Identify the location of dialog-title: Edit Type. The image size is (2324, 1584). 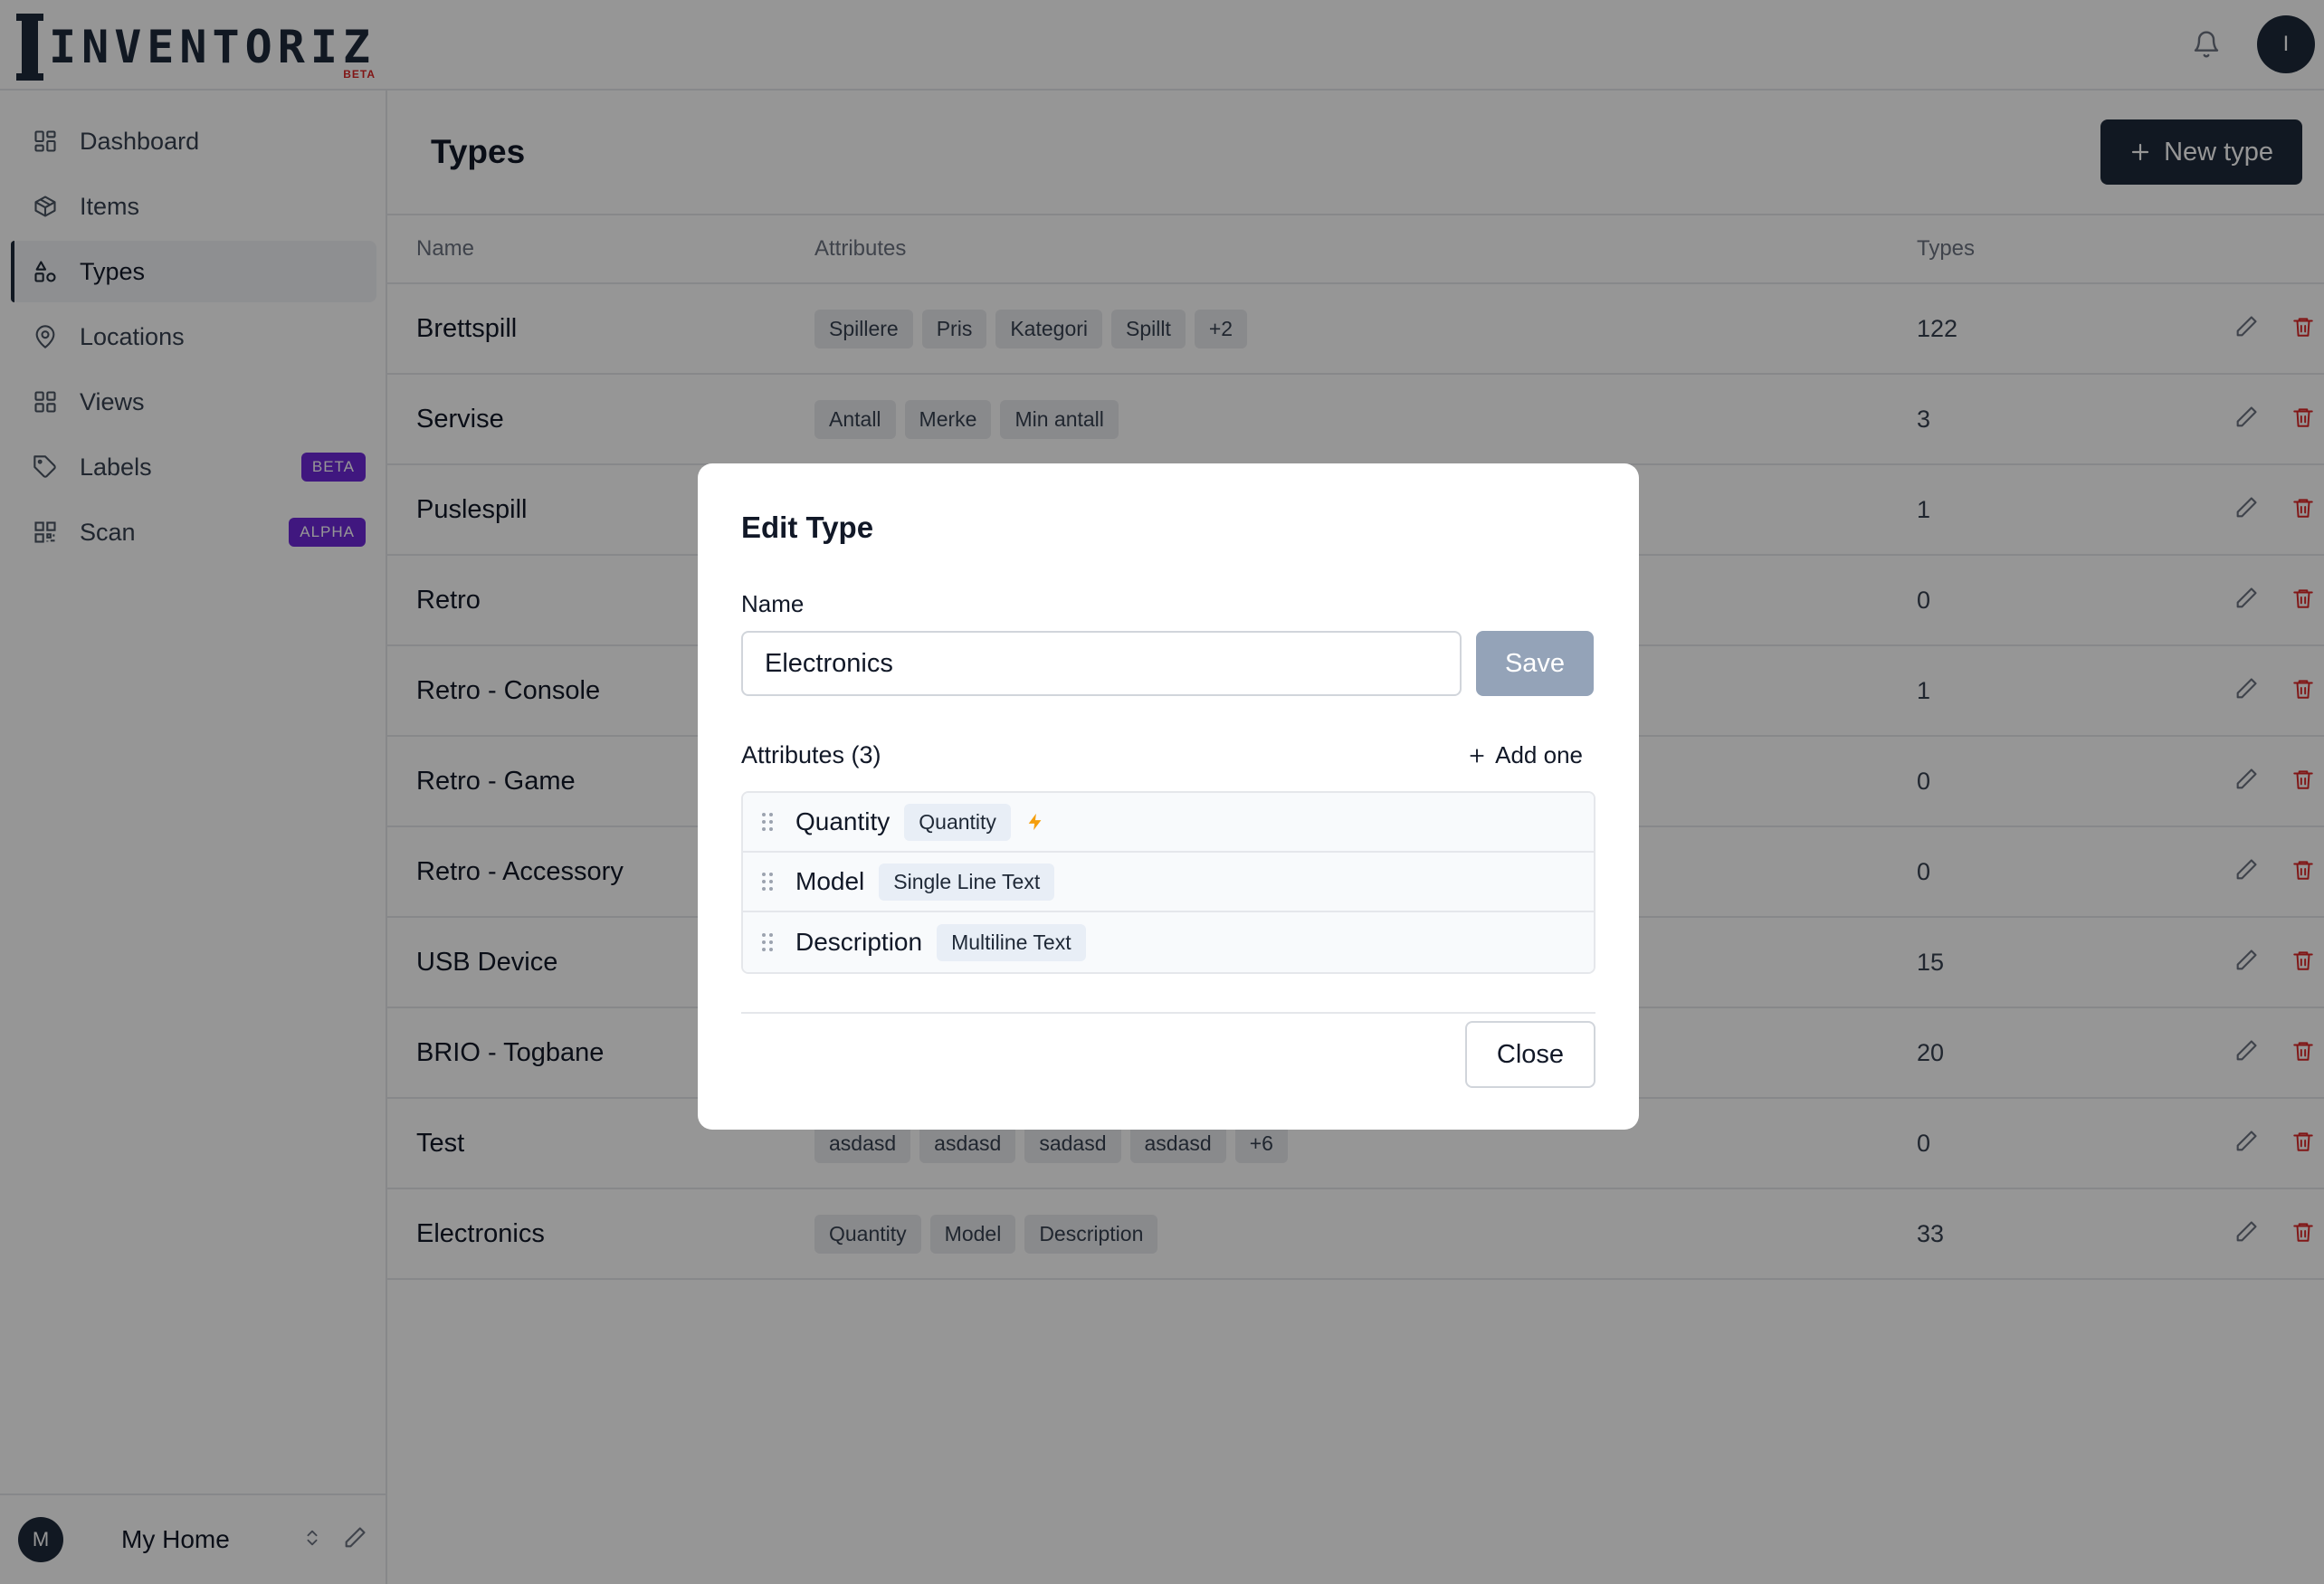
(808, 528).